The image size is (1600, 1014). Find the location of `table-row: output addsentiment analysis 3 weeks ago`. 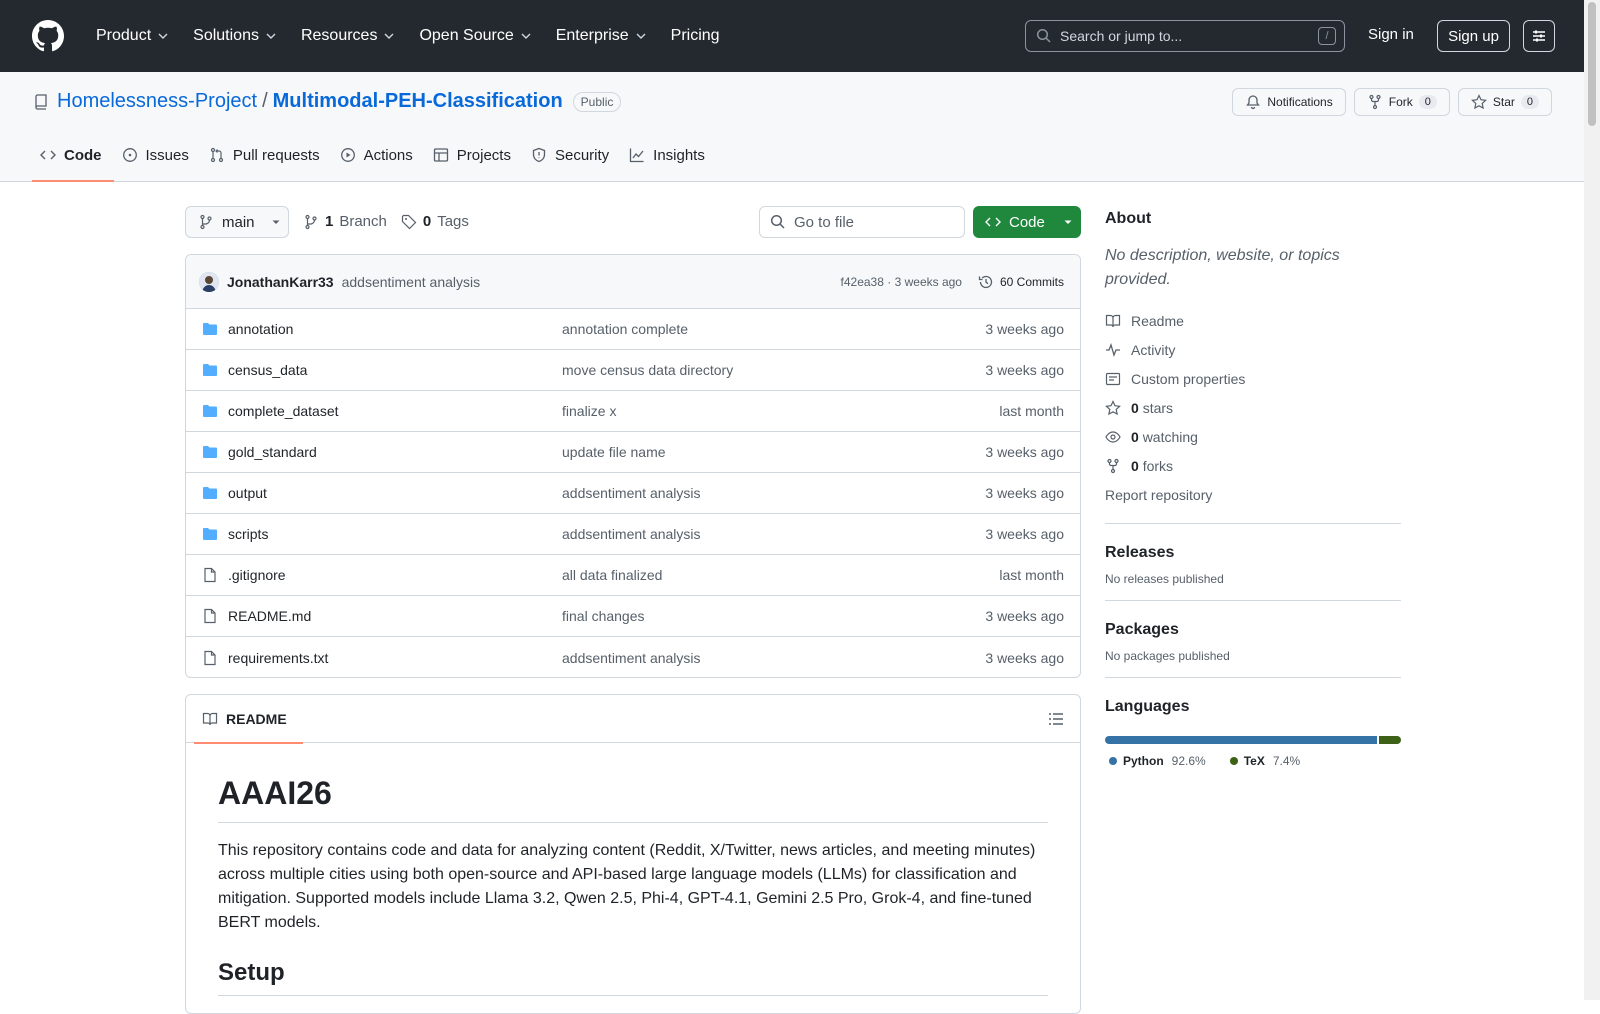

table-row: output addsentiment analysis 3 weeks ago is located at coordinates (633, 493).